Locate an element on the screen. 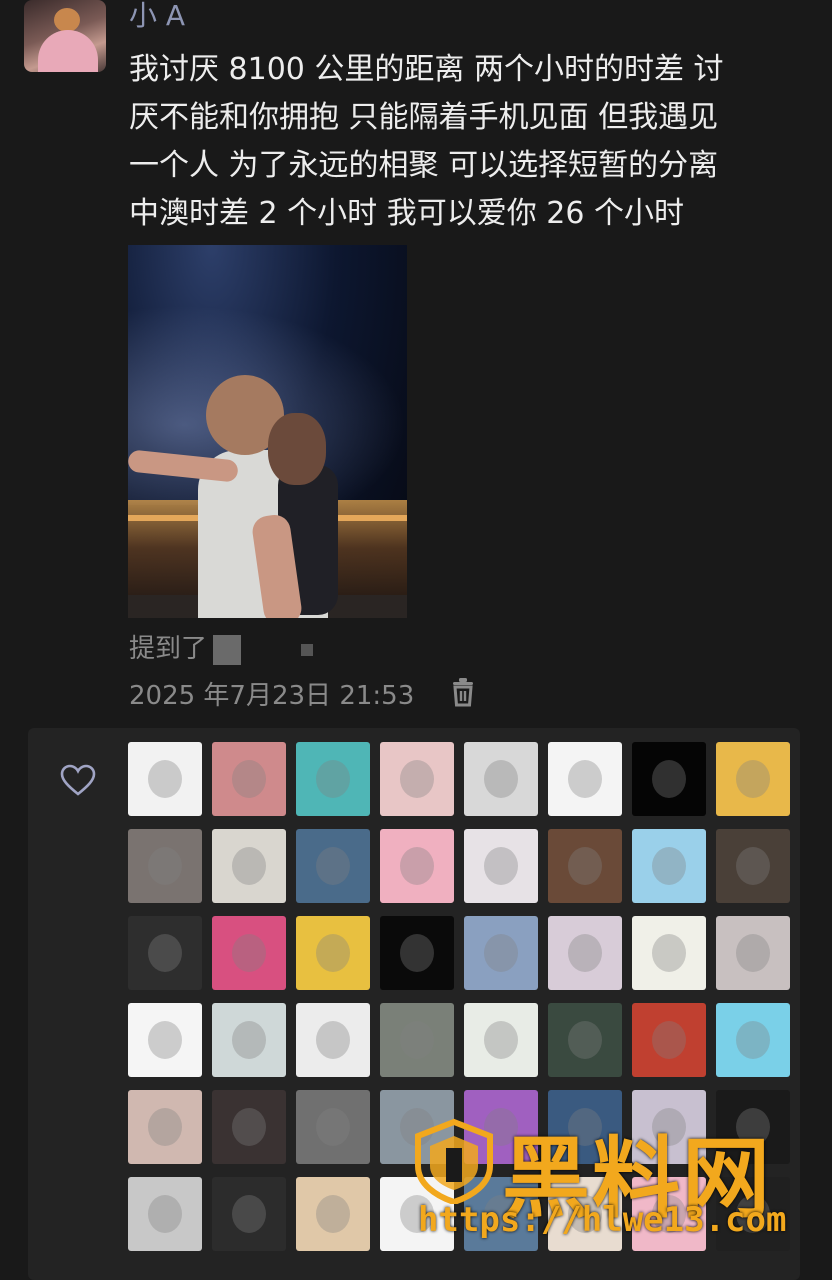  trash-icon is located at coordinates (463, 692).